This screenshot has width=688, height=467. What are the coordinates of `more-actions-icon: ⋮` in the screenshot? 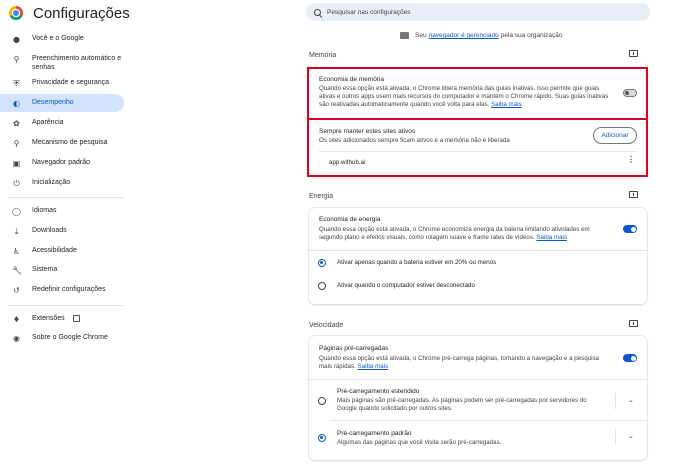 It's located at (631, 160).